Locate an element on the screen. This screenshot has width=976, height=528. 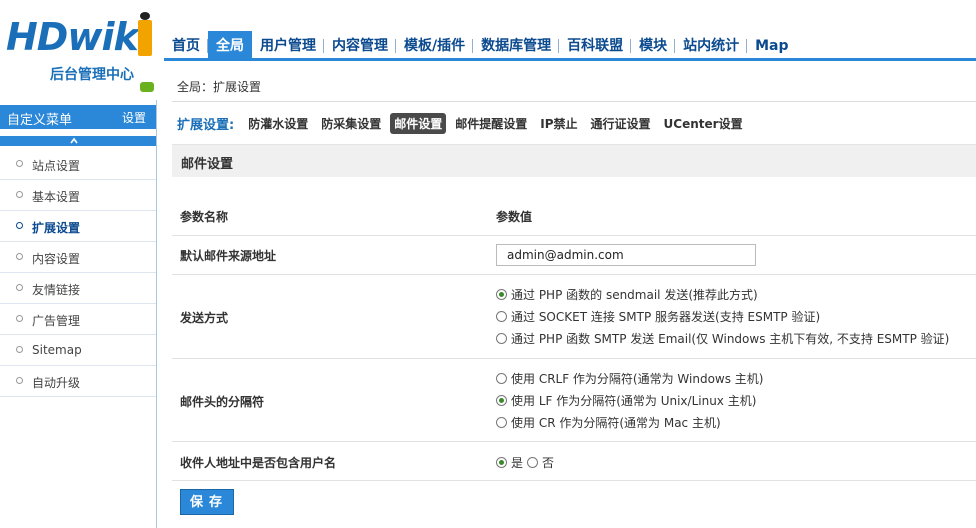
sidebar-item-label: 内容设置 is located at coordinates (56, 259).